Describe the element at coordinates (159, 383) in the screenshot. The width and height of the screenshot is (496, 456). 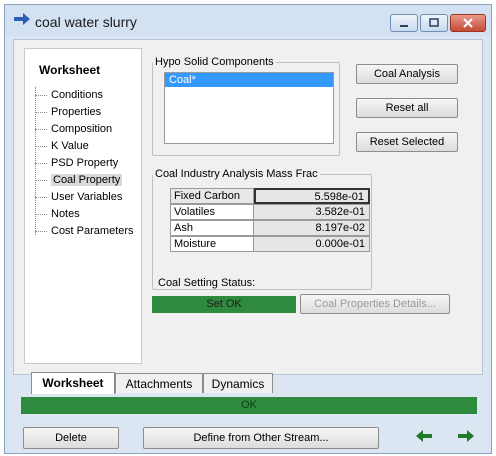
I see `tab-attachments: Attachments` at that location.